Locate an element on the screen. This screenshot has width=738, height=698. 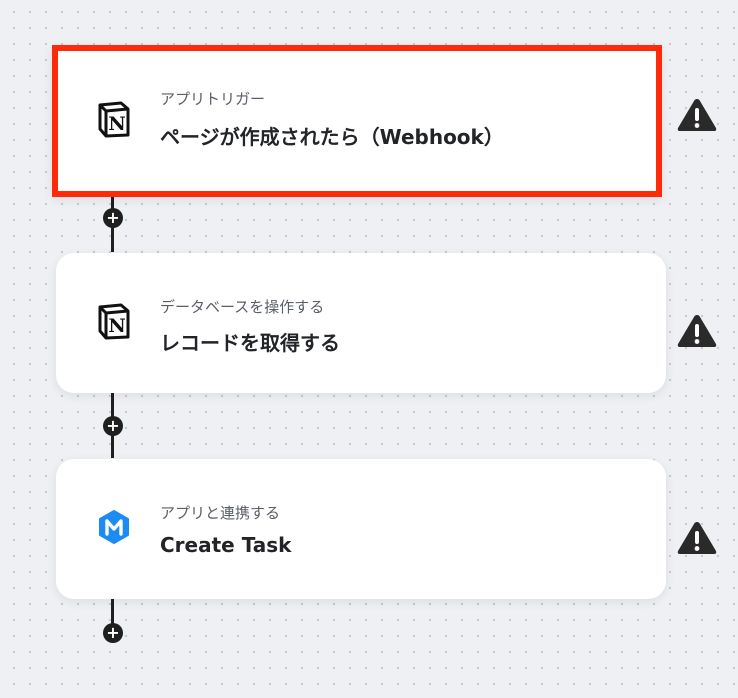
step-type-label: アプリトリガー is located at coordinates (213, 99).